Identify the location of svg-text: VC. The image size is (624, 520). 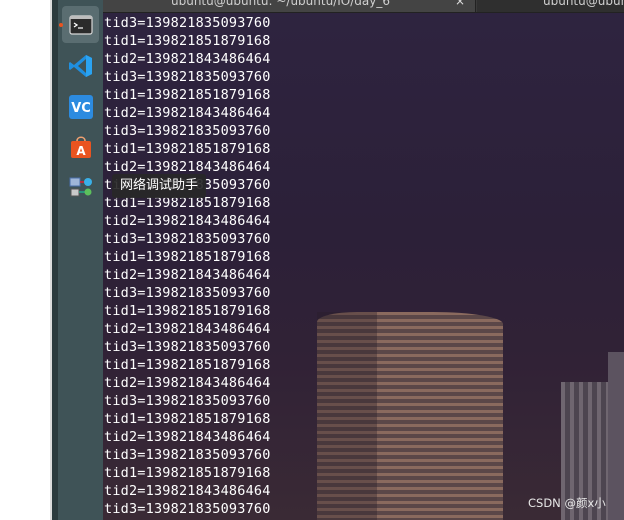
(81, 108).